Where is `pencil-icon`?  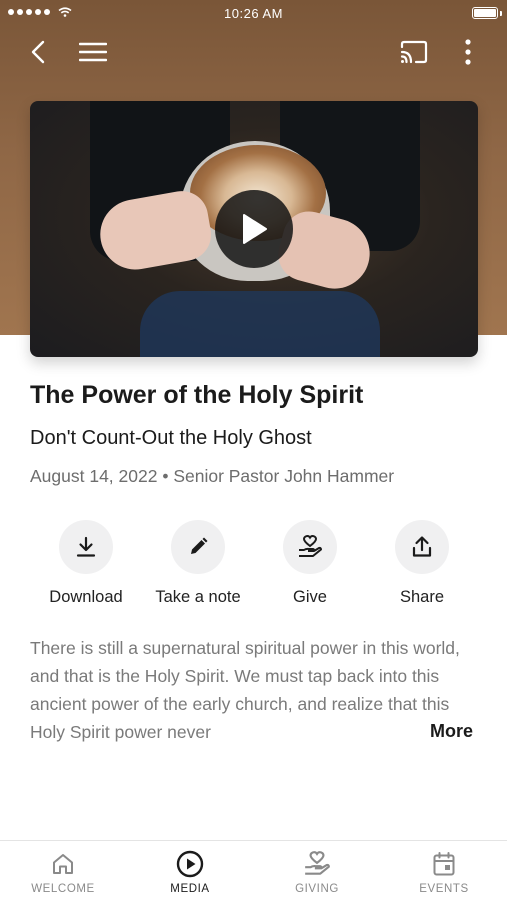 pencil-icon is located at coordinates (199, 545).